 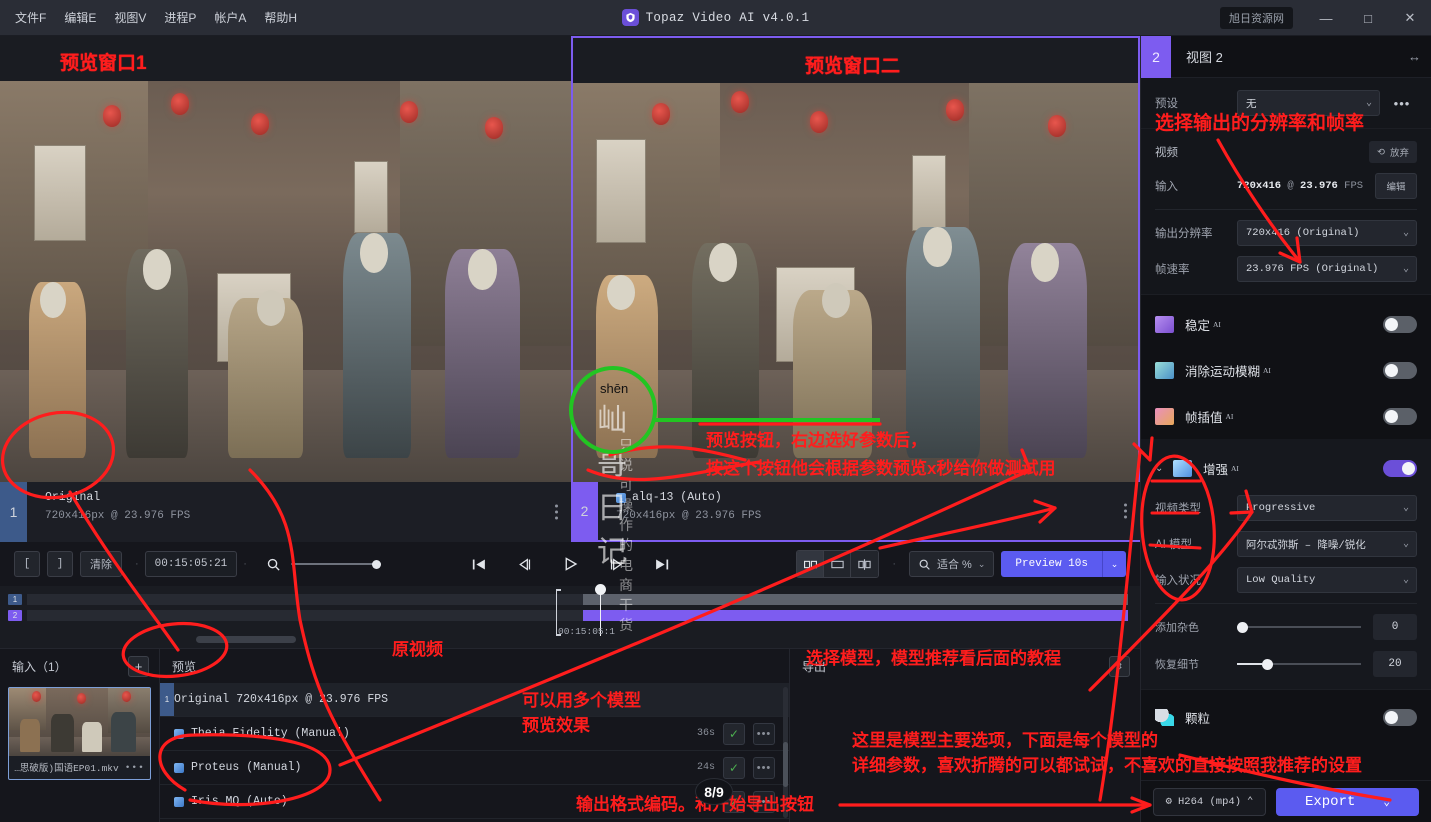 I want to click on play-icon, so click(x=570, y=564).